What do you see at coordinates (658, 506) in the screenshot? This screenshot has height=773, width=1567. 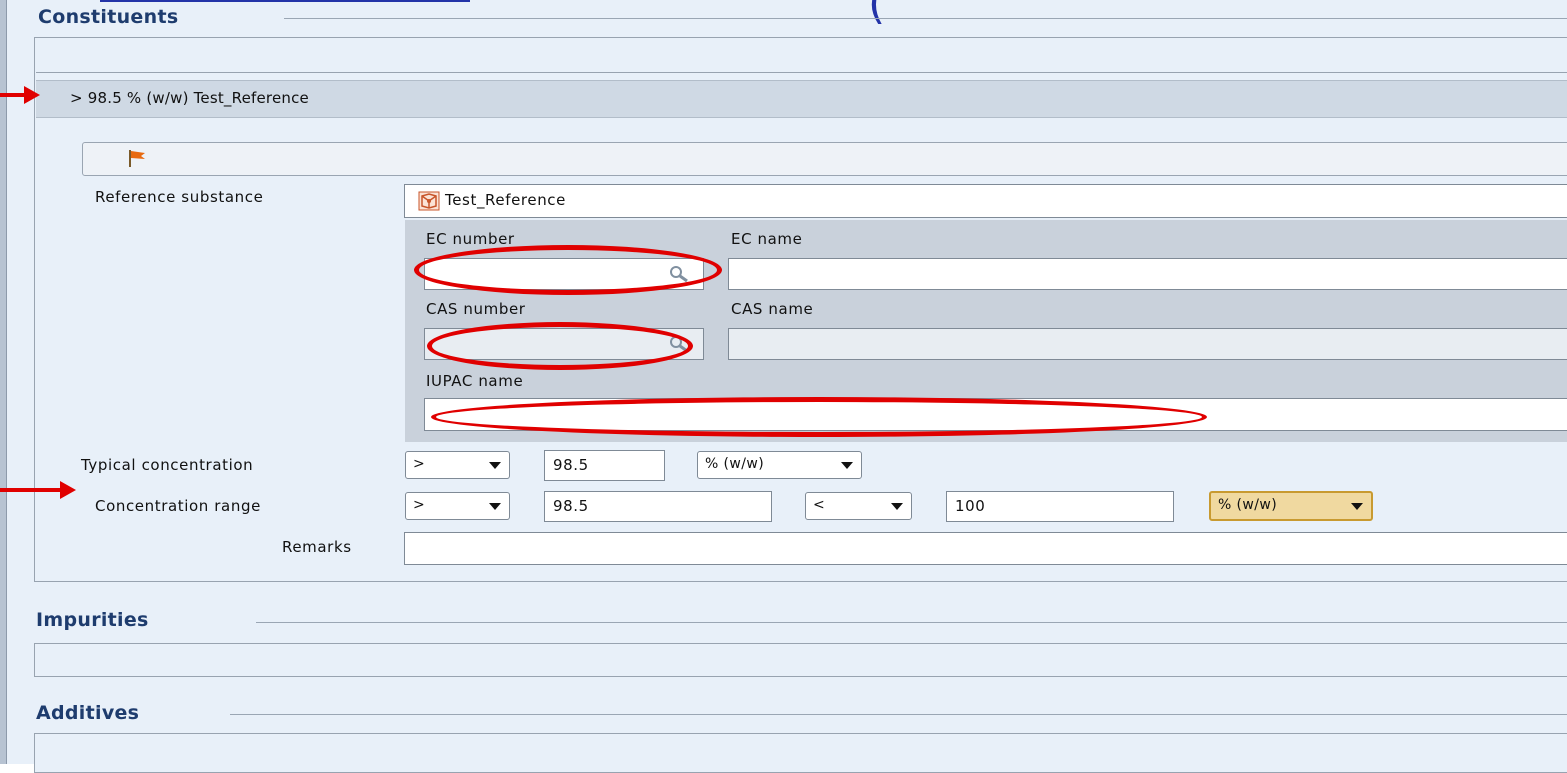 I see `range-lower-value-field: 98.5` at bounding box center [658, 506].